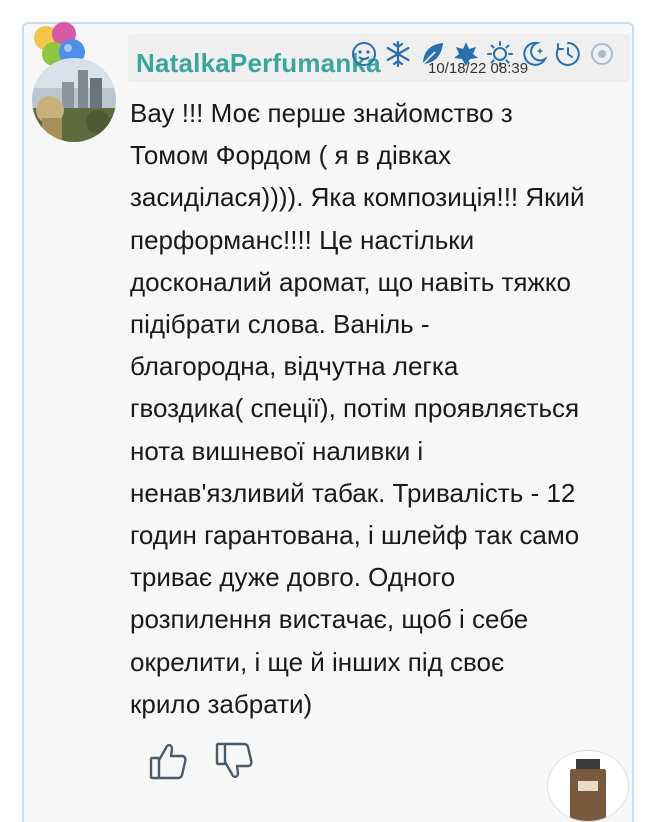 The image size is (659, 822). I want to click on day-clock-icon, so click(568, 54).